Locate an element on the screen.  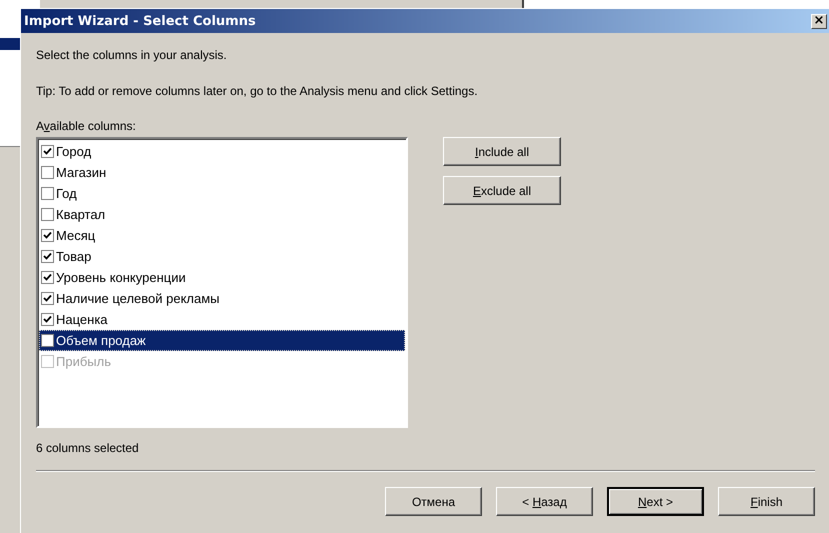
column-item: Наличие целевой рекламы is located at coordinates (222, 298).